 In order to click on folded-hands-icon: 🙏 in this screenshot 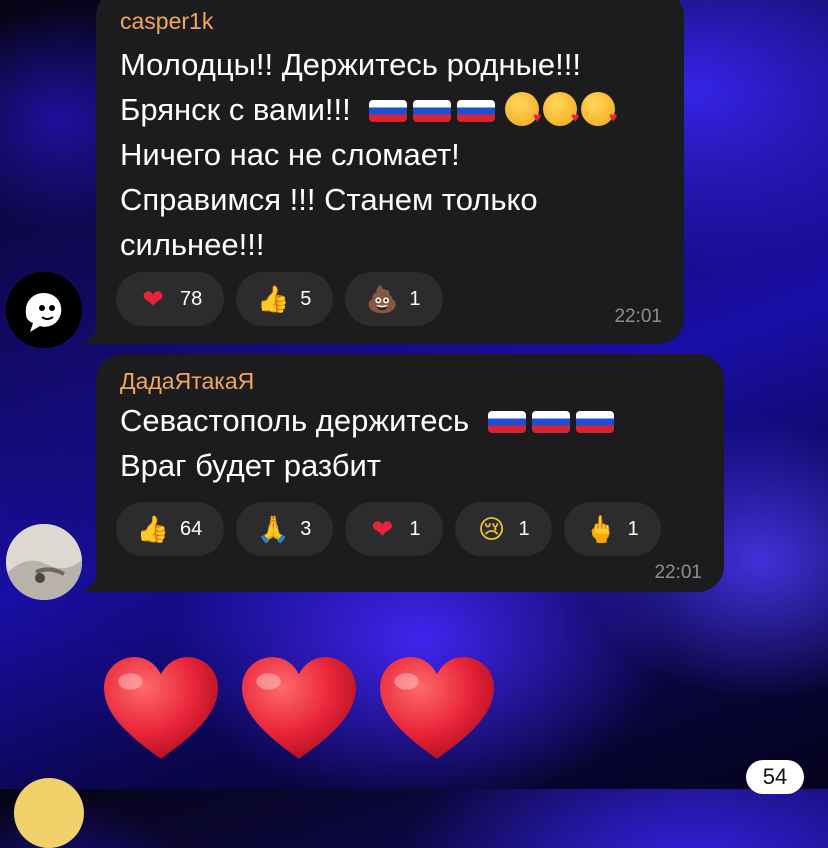, I will do `click(273, 529)`.